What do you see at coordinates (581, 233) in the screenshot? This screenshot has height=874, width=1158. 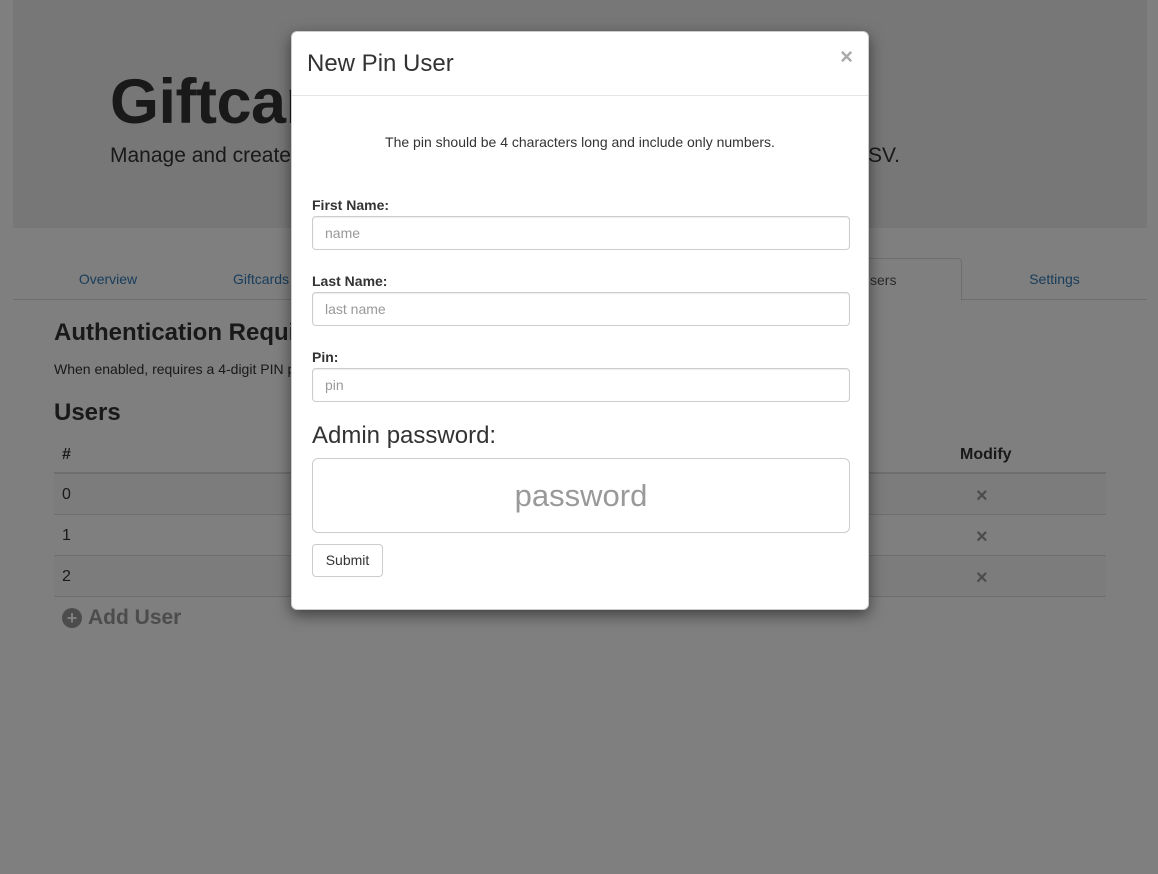 I see `first-name-input` at bounding box center [581, 233].